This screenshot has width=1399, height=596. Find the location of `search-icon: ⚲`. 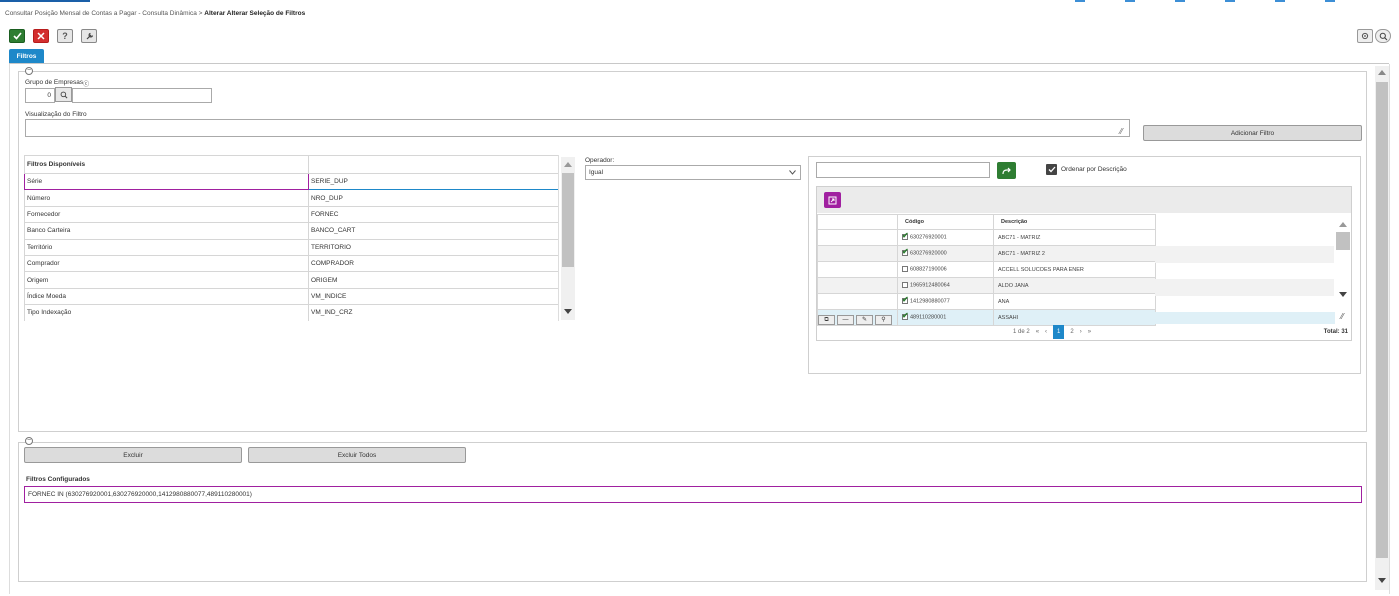

search-icon: ⚲ is located at coordinates (883, 320).